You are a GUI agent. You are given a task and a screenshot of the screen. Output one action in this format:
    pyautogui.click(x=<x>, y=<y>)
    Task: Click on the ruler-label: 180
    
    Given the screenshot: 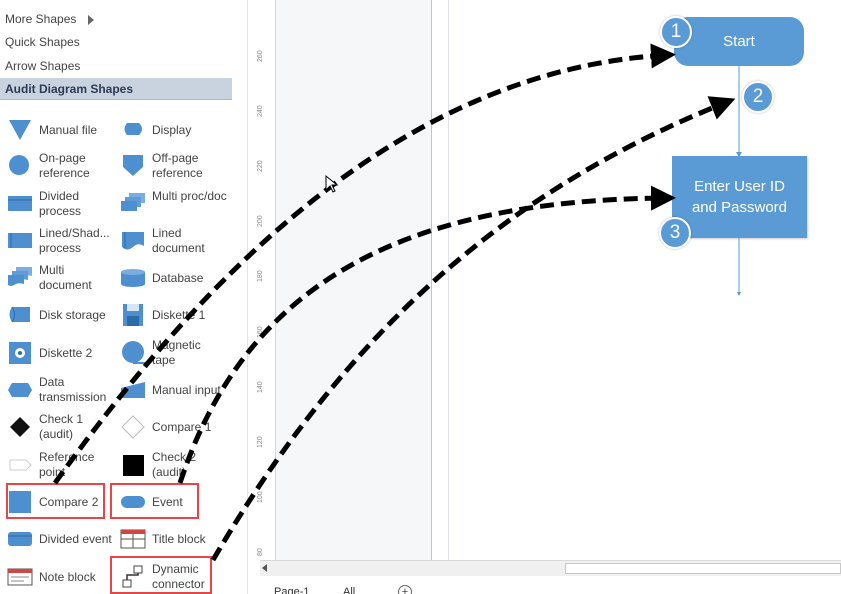 What is the action you would take?
    pyautogui.click(x=260, y=276)
    